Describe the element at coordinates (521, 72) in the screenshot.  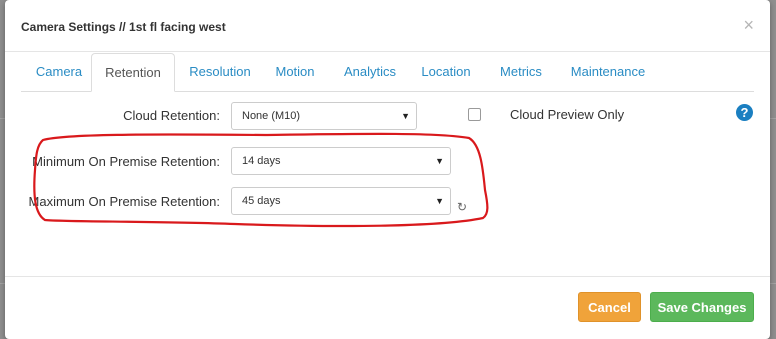
I see `tab-metrics: Metrics` at that location.